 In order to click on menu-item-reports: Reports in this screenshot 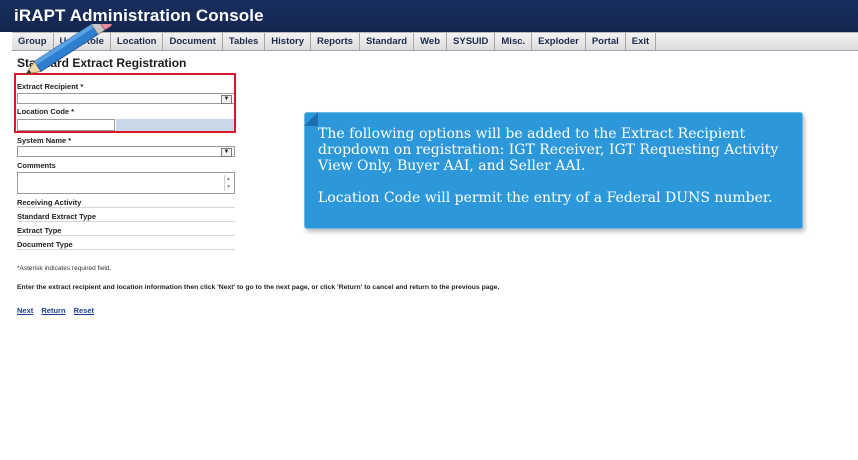, I will do `click(335, 41)`.